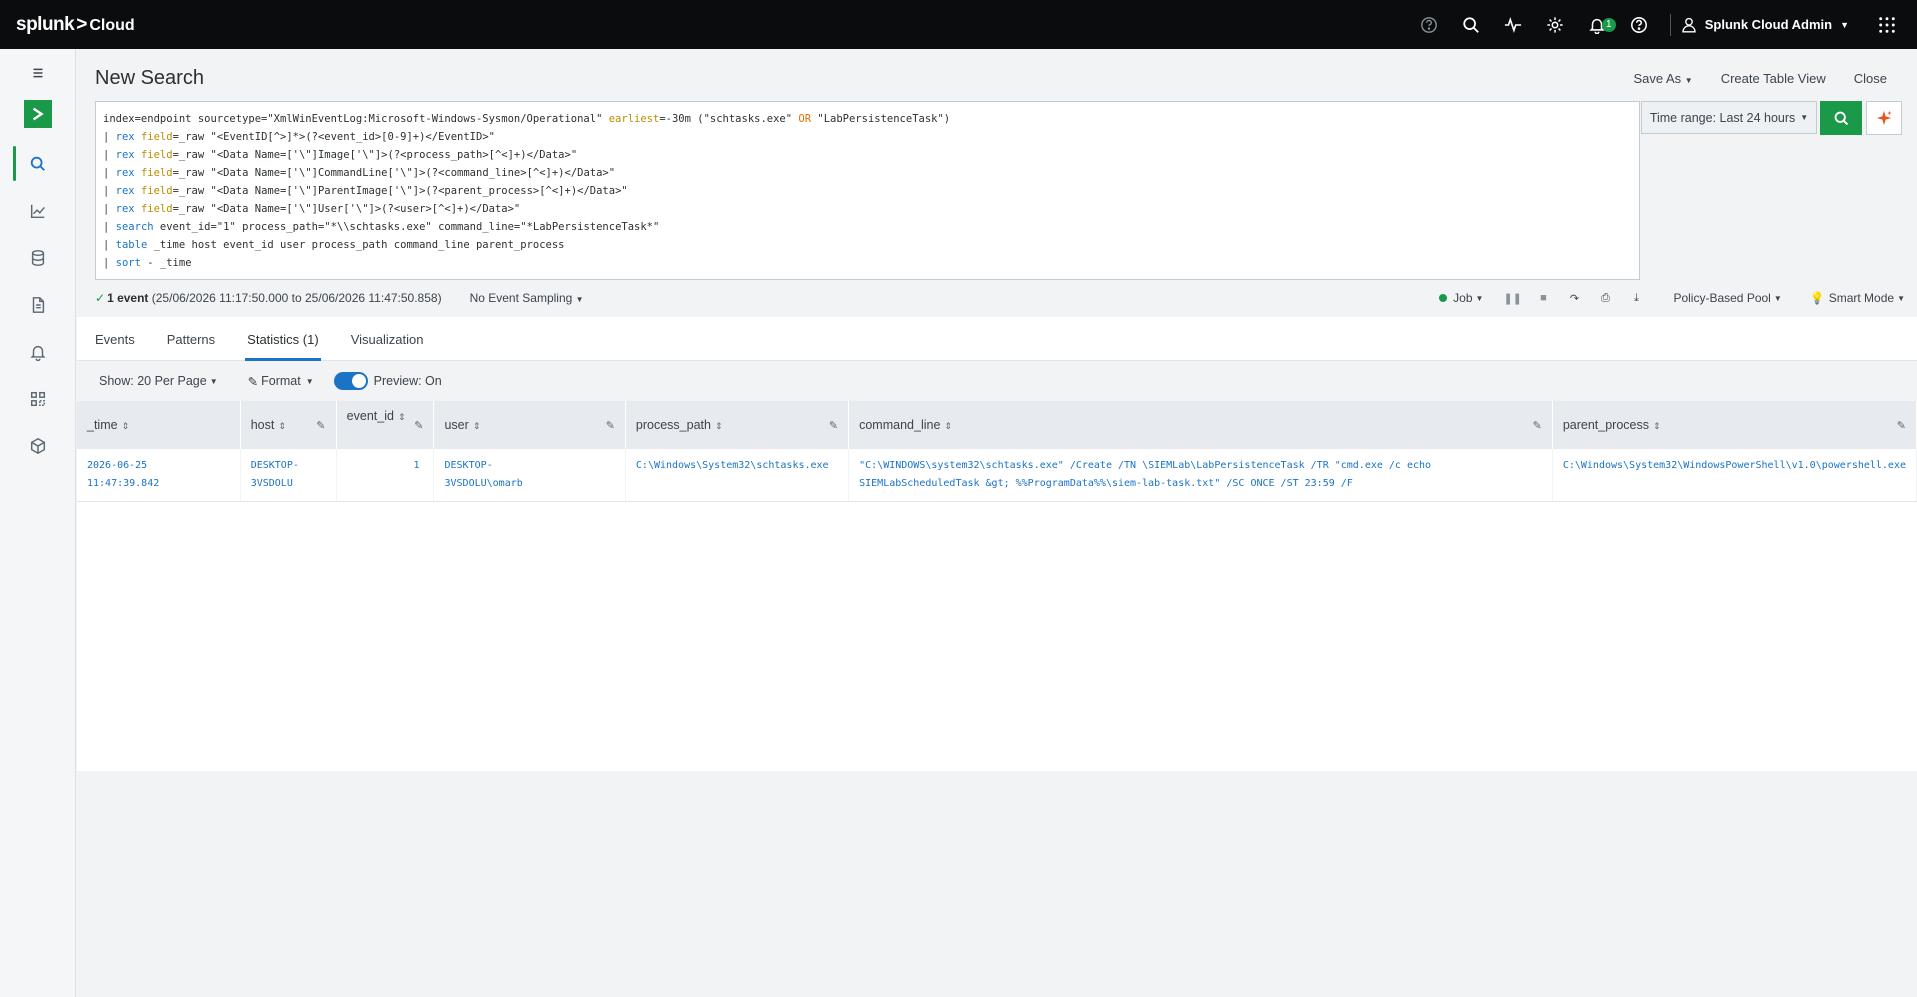  What do you see at coordinates (1512, 298) in the screenshot?
I see `pause-icon: ❚❚` at bounding box center [1512, 298].